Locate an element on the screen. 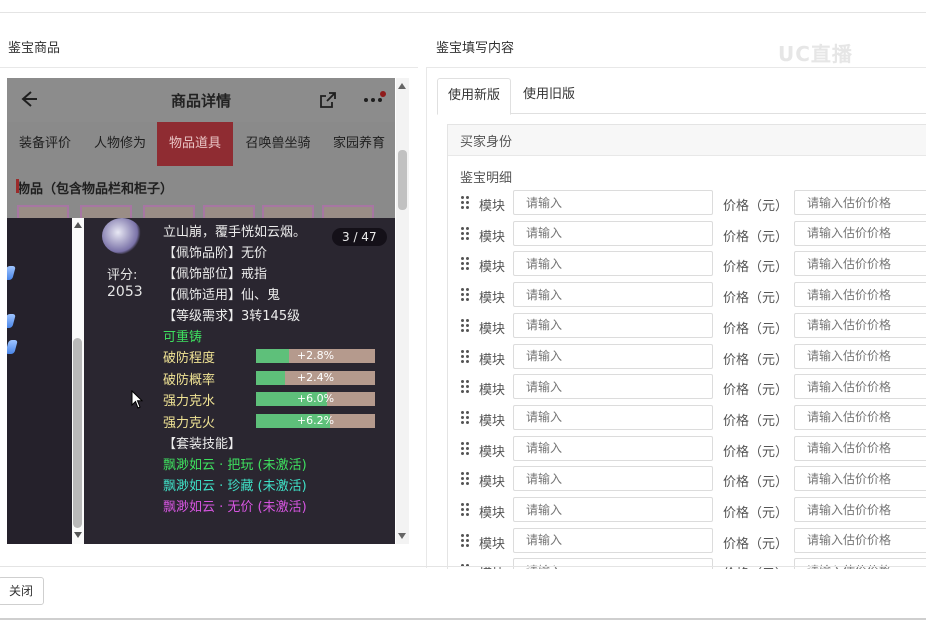 Image resolution: width=926 pixels, height=624 pixels. stat-bar: +6.2% is located at coordinates (315, 421).